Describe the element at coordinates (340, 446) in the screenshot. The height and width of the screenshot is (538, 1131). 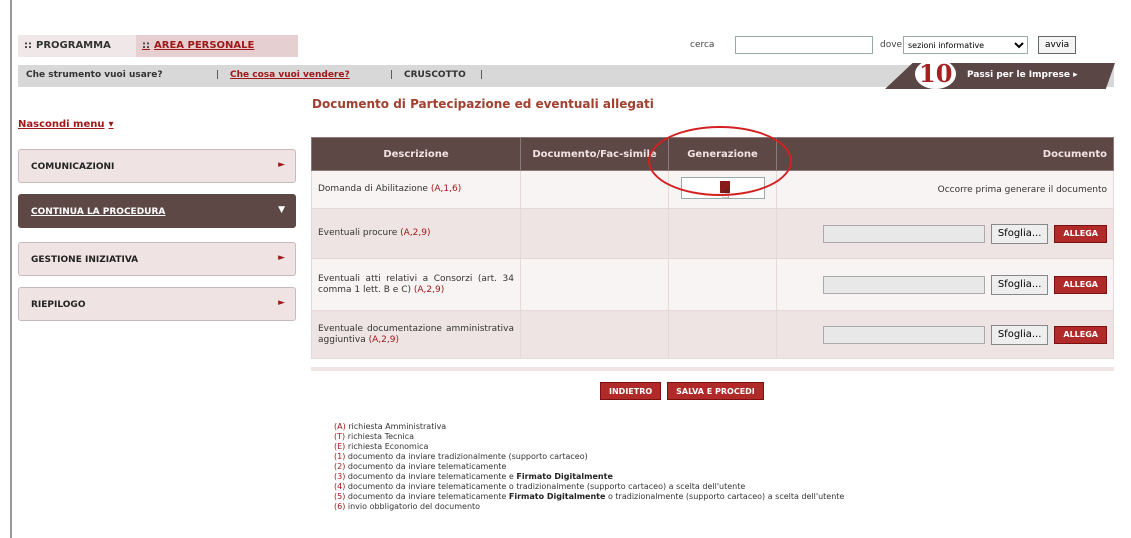
I see `legend-code: (E)` at that location.